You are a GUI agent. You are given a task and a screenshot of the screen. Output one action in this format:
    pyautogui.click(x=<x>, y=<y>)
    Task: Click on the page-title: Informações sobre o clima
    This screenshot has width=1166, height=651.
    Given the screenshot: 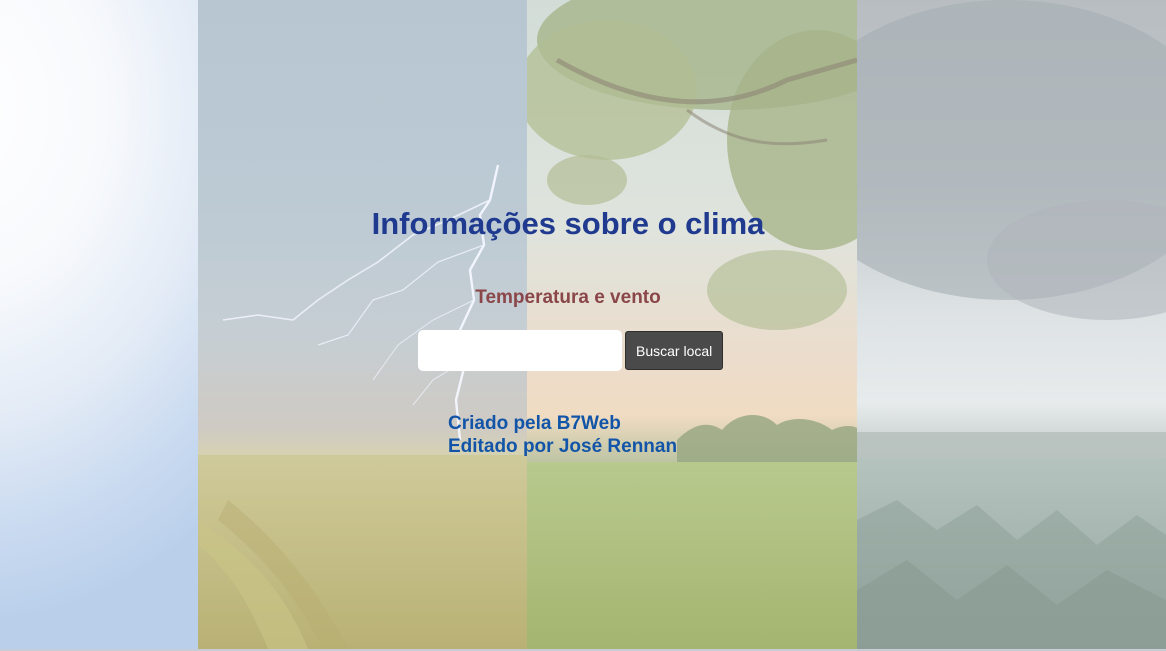 What is the action you would take?
    pyautogui.click(x=568, y=223)
    